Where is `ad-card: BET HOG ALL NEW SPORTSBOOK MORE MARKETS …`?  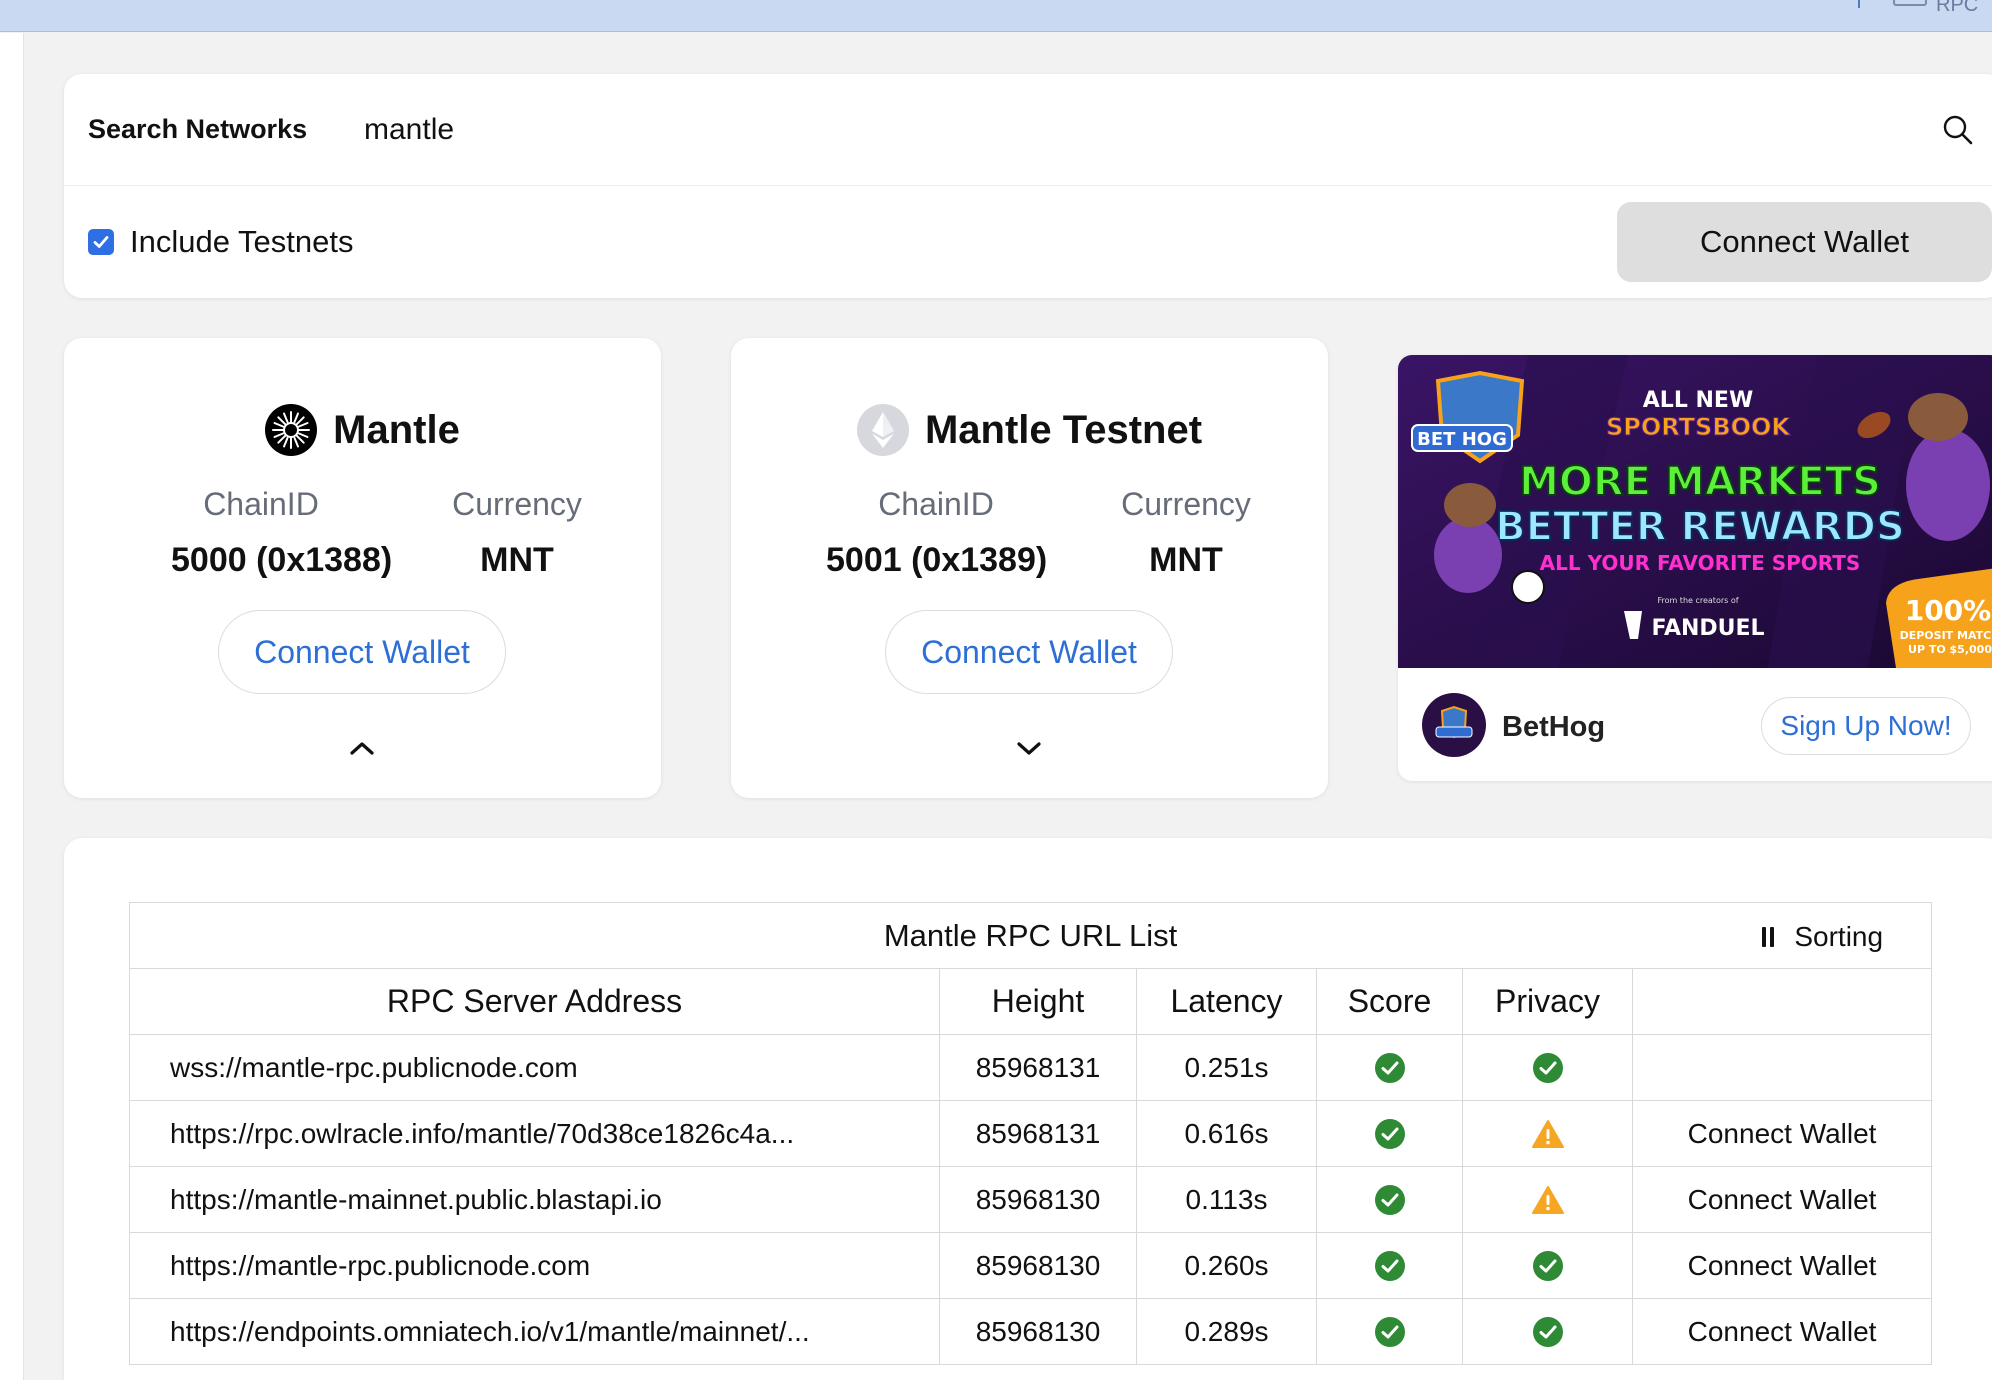
ad-card: BET HOG ALL NEW SPORTSBOOK MORE MARKETS … is located at coordinates (1695, 568).